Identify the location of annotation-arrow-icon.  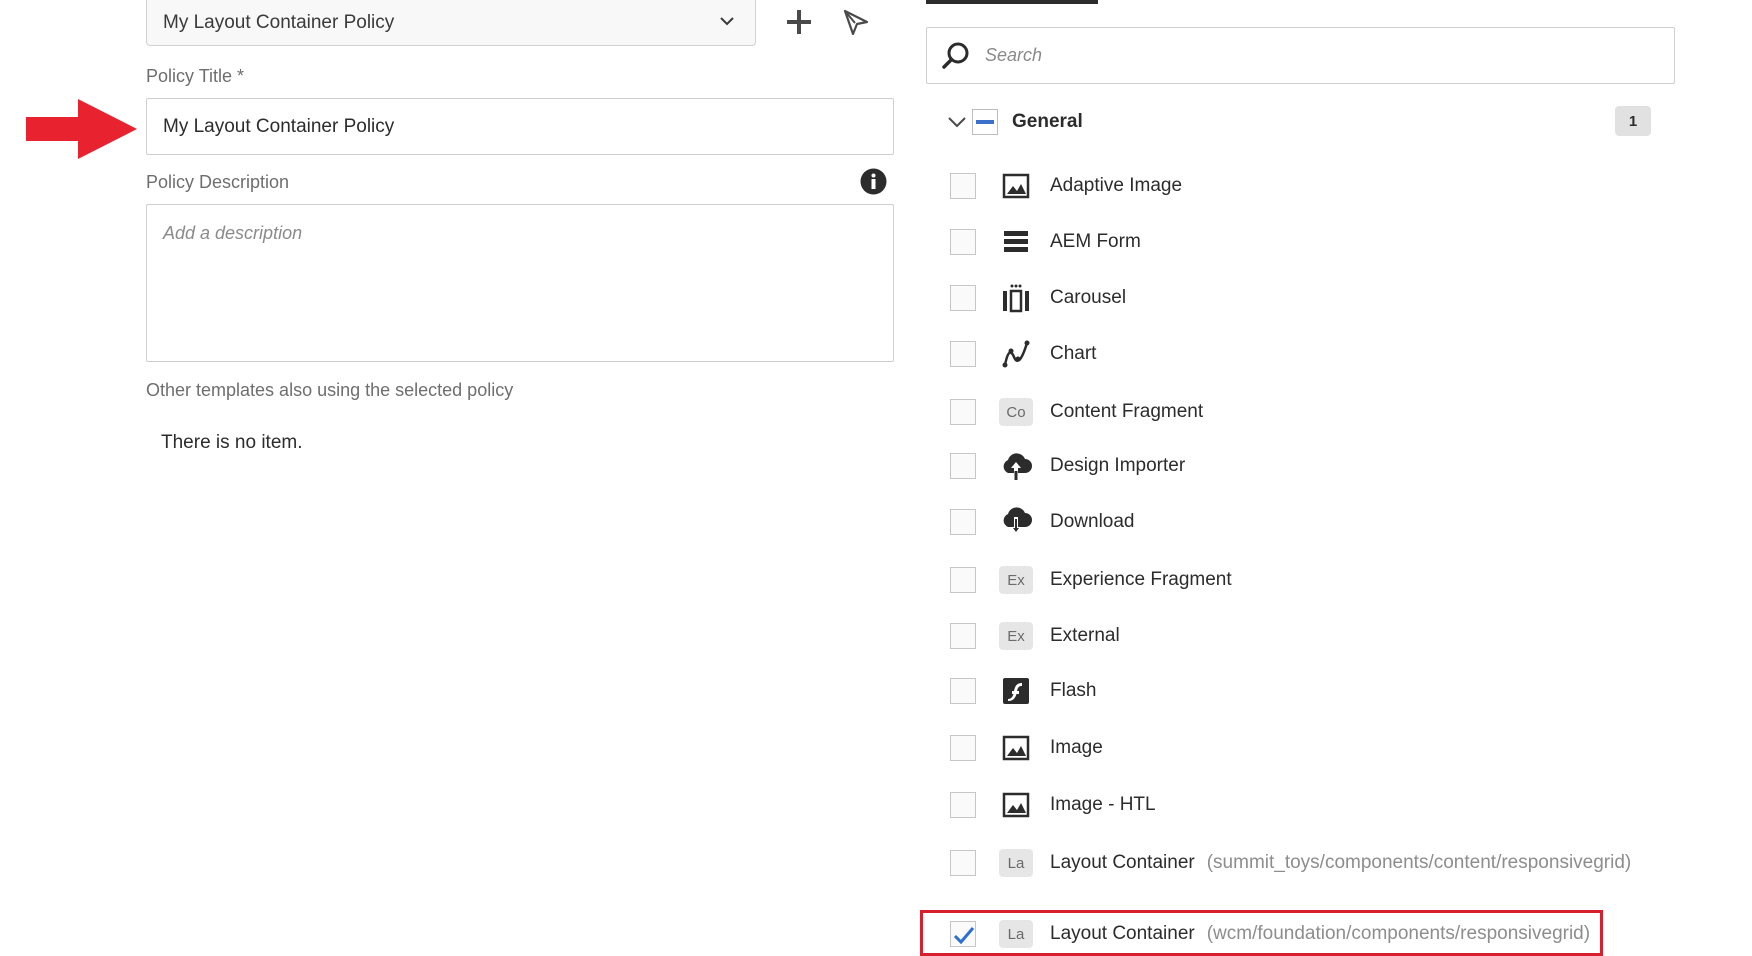
(81, 129).